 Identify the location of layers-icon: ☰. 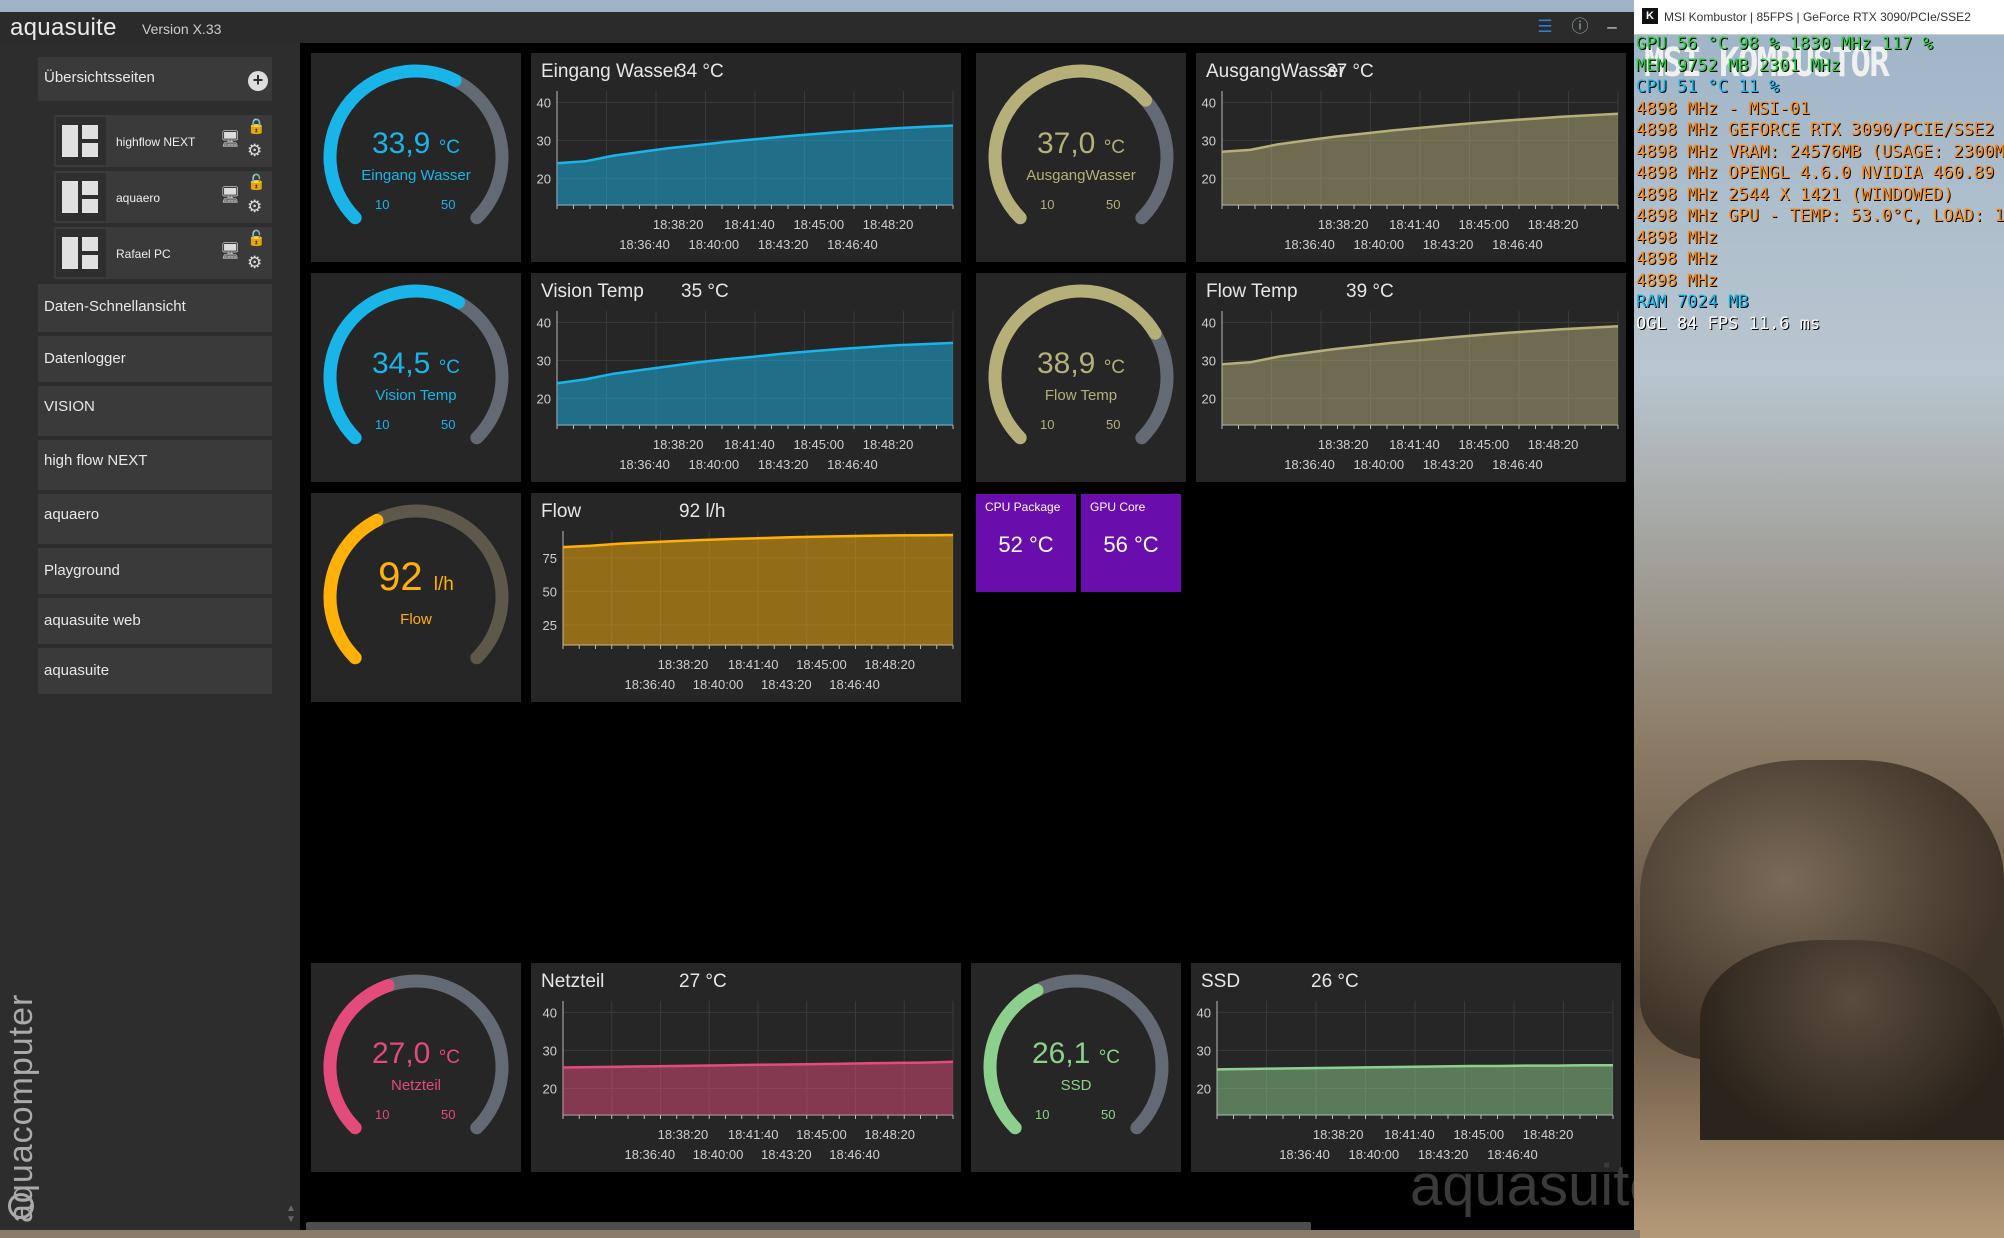
(1545, 27).